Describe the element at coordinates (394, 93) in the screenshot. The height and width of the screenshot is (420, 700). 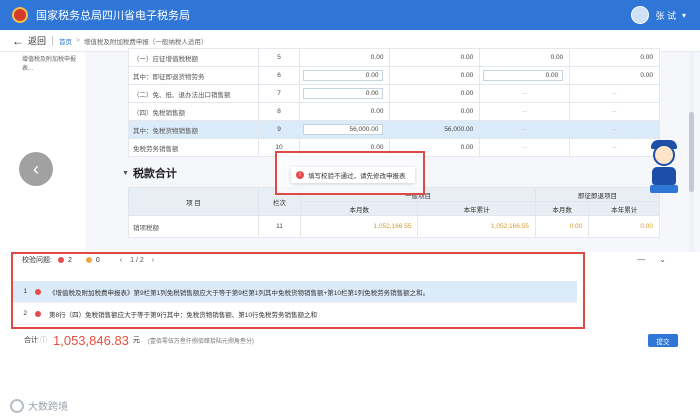
I see `table-row: （二）免、抵、退办法出口销售额 7 0.00 0.00 -- --` at that location.